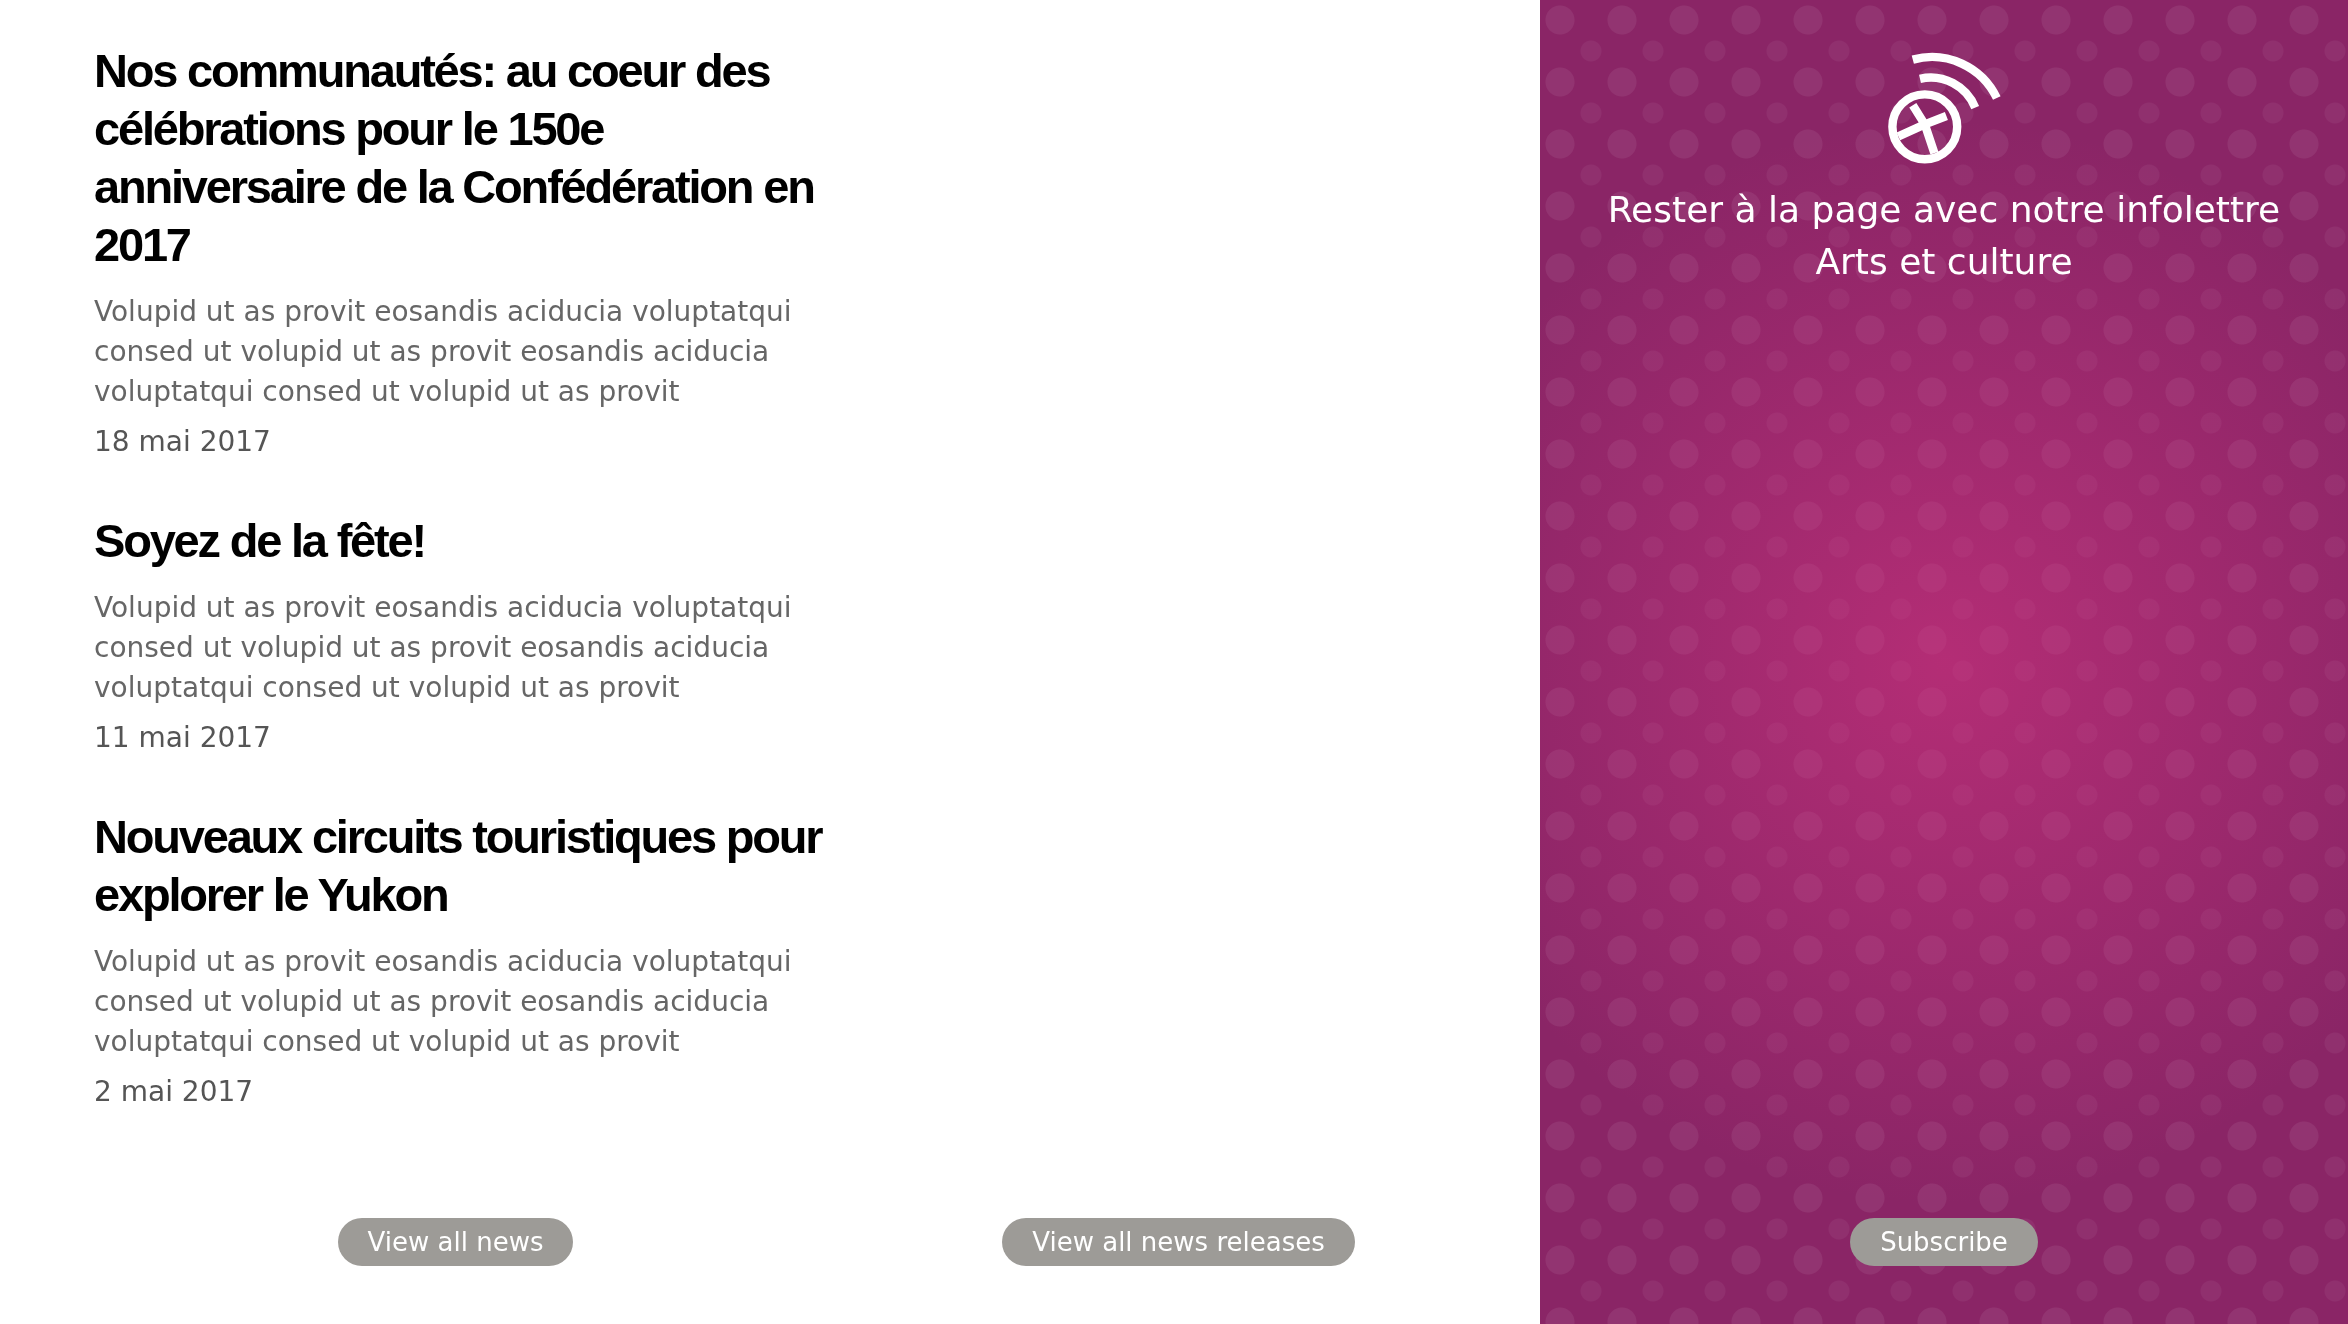 The width and height of the screenshot is (2348, 1324). I want to click on article-title: Nouveaux circuits touristiques pour explorer le Yukon, so click(474, 866).